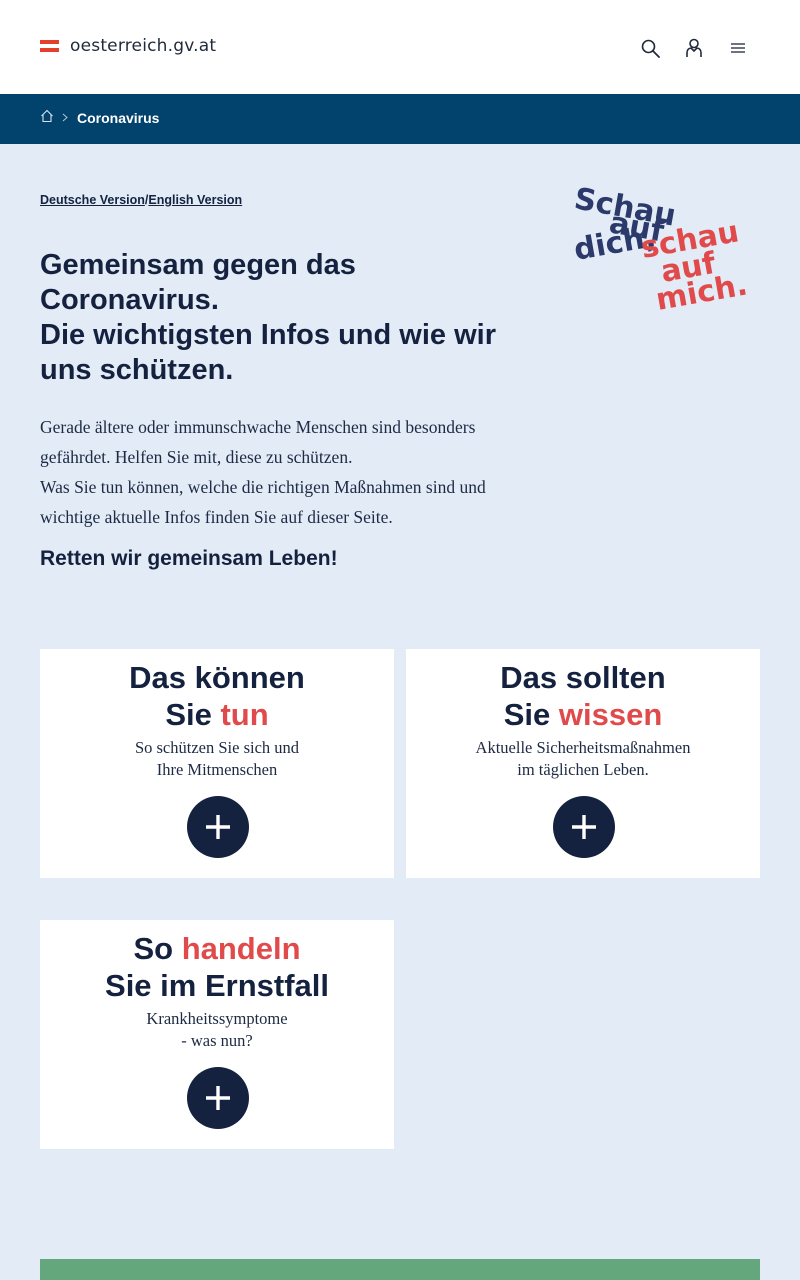 The width and height of the screenshot is (800, 1280). I want to click on search-icon, so click(650, 48).